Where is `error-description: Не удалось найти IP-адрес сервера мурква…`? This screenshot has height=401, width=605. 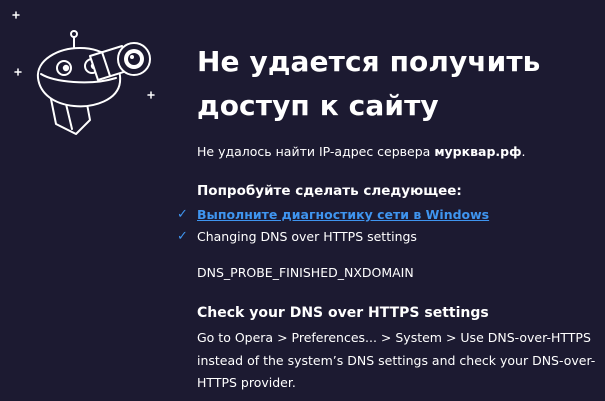
error-description: Не удалось найти IP-адрес сервера мурква… is located at coordinates (361, 152).